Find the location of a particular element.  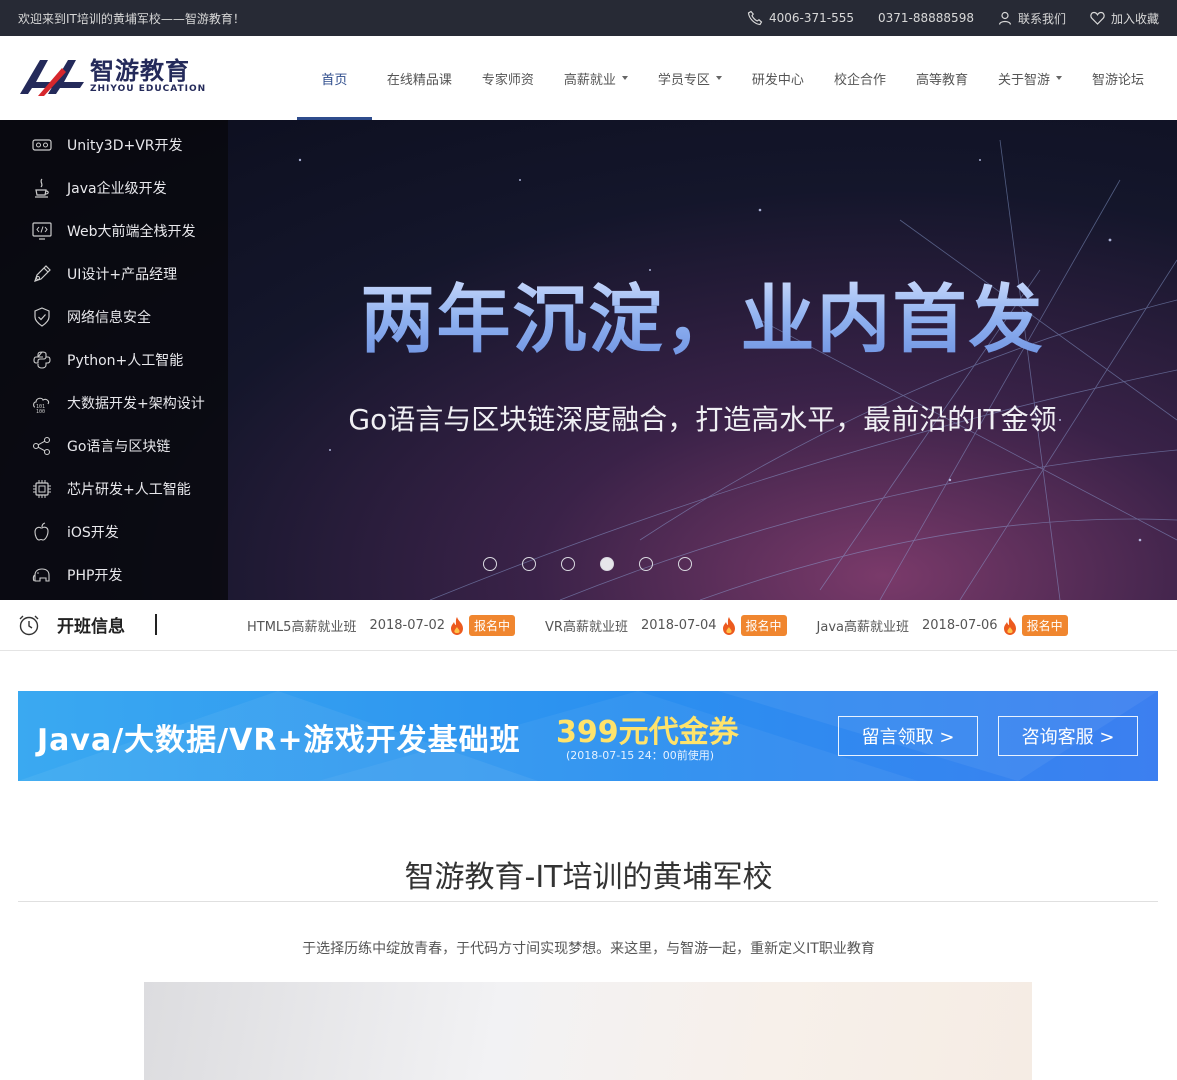

nav-experts-label: 专家师资 is located at coordinates (507, 80).